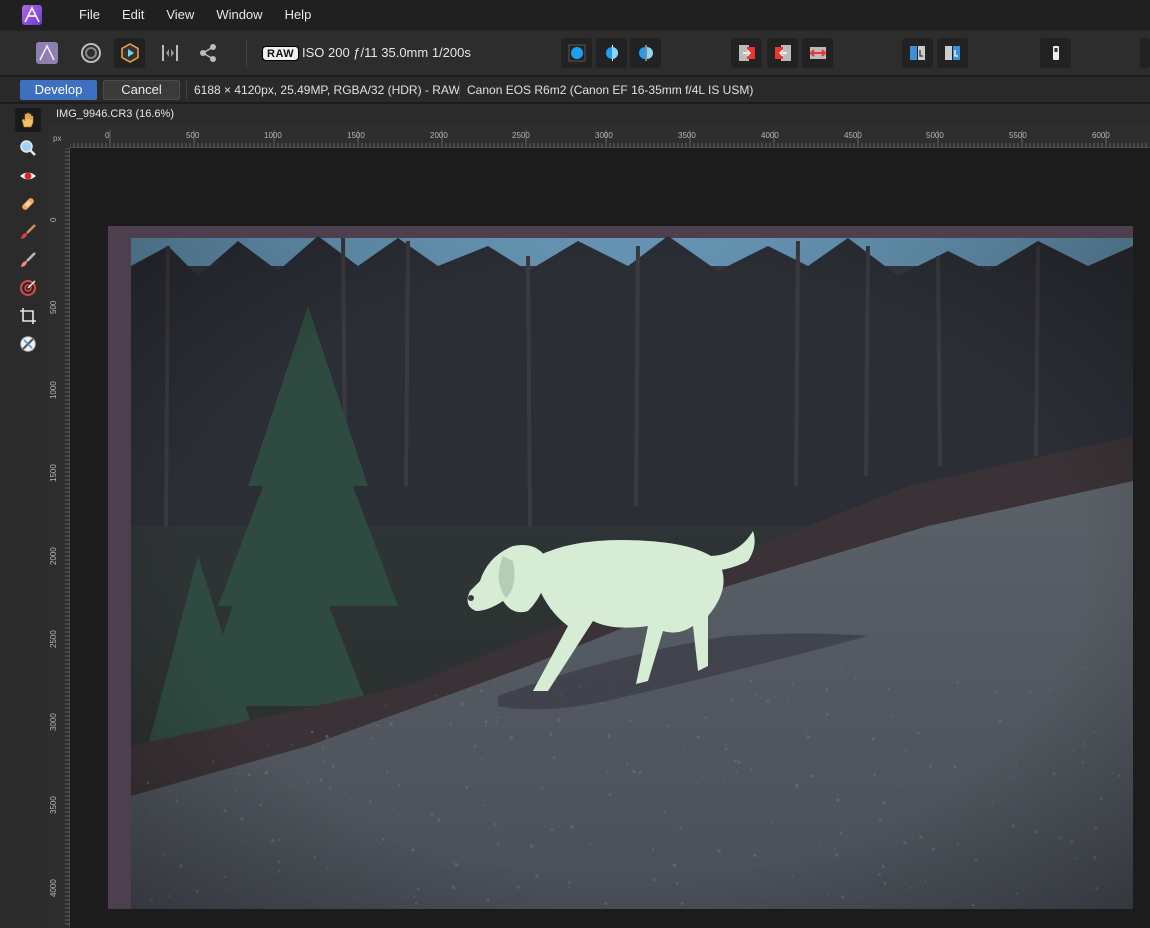 The image size is (1150, 928). Describe the element at coordinates (180, 15) in the screenshot. I see `menu-view: View` at that location.